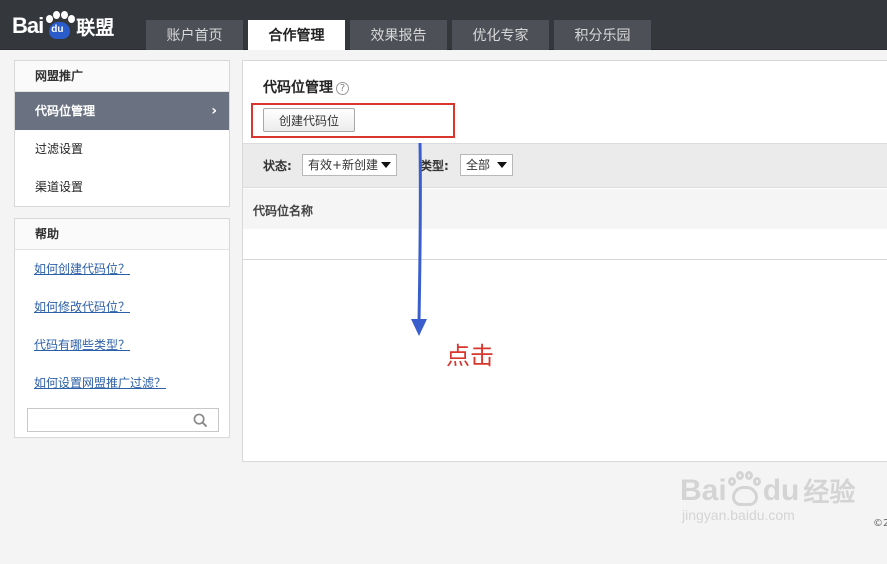  What do you see at coordinates (298, 88) in the screenshot?
I see `page-title-text: 代码位管理` at bounding box center [298, 88].